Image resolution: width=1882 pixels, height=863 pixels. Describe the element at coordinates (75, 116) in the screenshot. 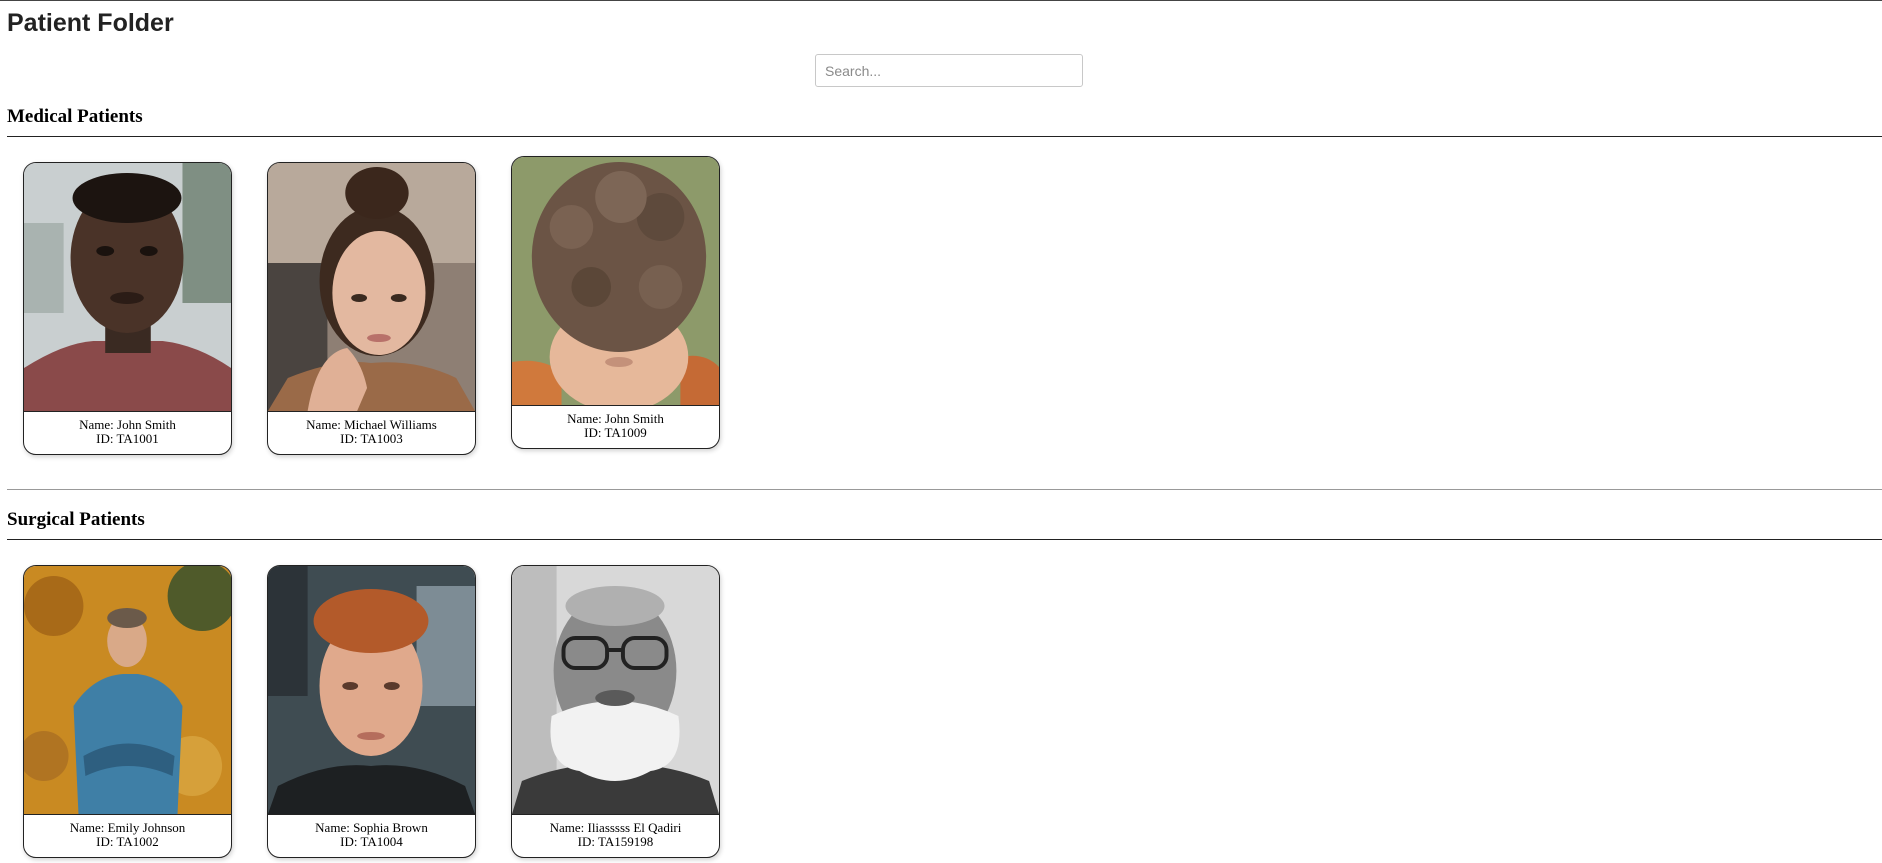

I see `section-title-medical: Medical Patients` at that location.